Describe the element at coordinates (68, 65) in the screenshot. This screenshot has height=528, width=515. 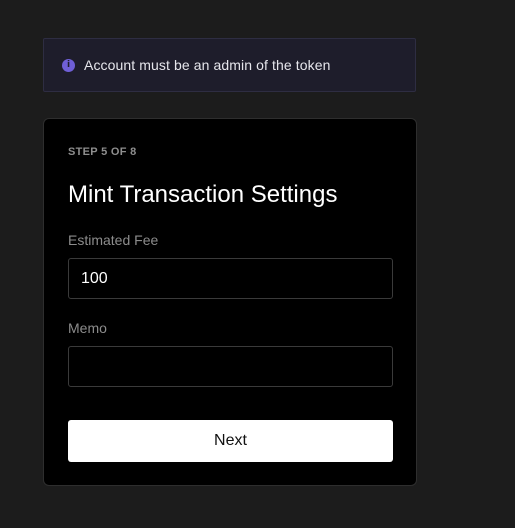
I see `info-icon: i` at that location.